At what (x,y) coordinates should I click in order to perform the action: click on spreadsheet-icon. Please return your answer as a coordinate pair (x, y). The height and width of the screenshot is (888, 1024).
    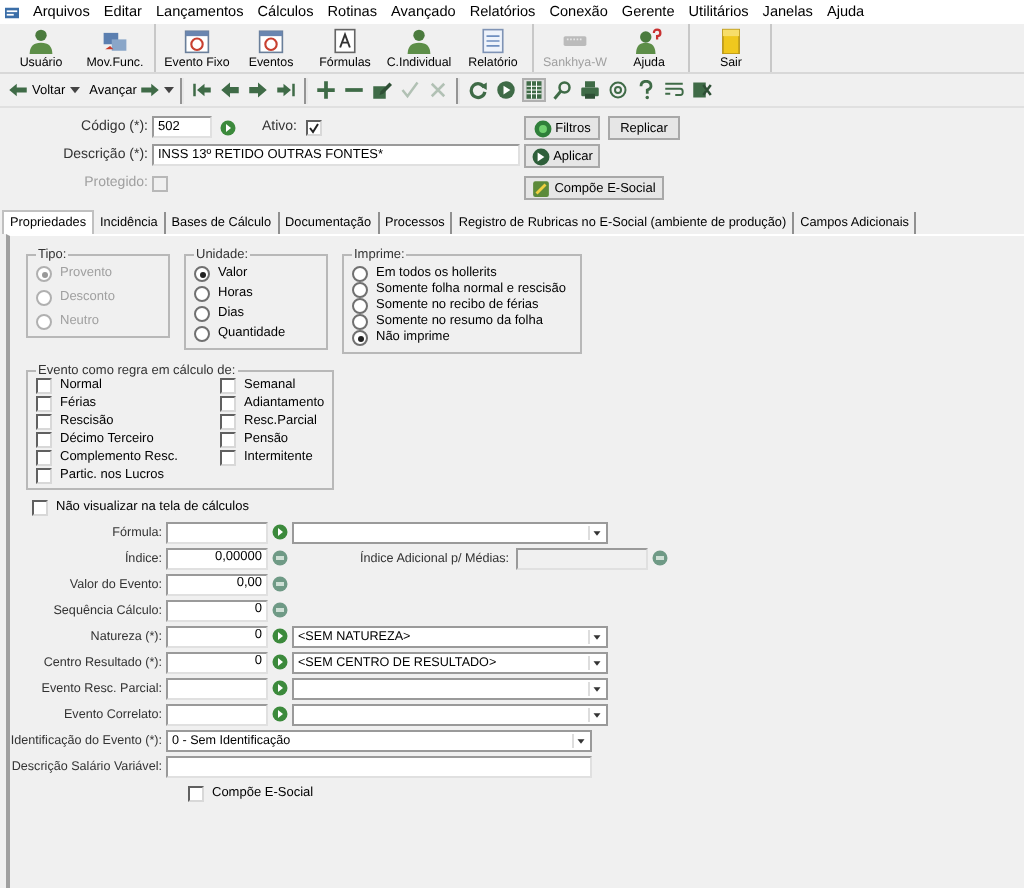
    Looking at the image, I should click on (702, 90).